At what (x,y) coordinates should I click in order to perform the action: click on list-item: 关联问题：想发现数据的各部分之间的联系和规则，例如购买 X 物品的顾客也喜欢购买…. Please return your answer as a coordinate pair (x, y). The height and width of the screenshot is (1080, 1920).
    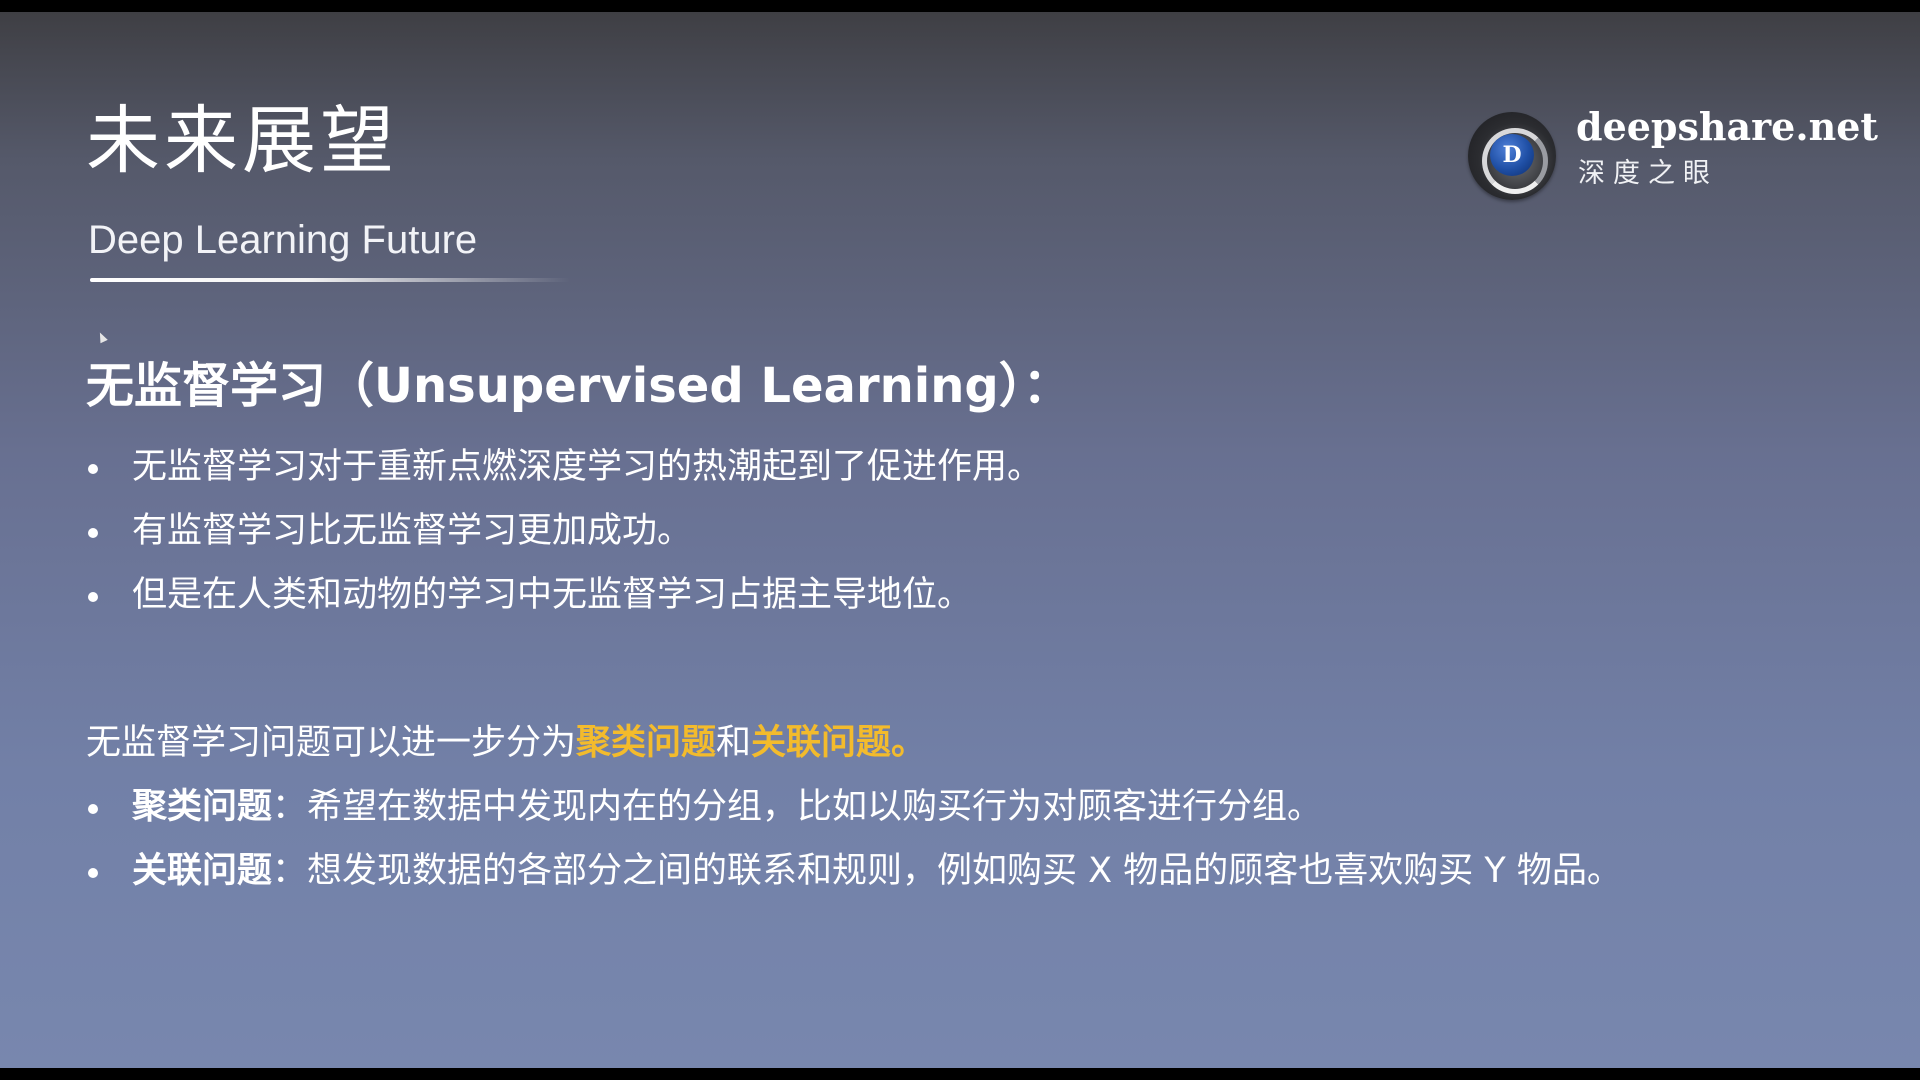
    Looking at the image, I should click on (854, 871).